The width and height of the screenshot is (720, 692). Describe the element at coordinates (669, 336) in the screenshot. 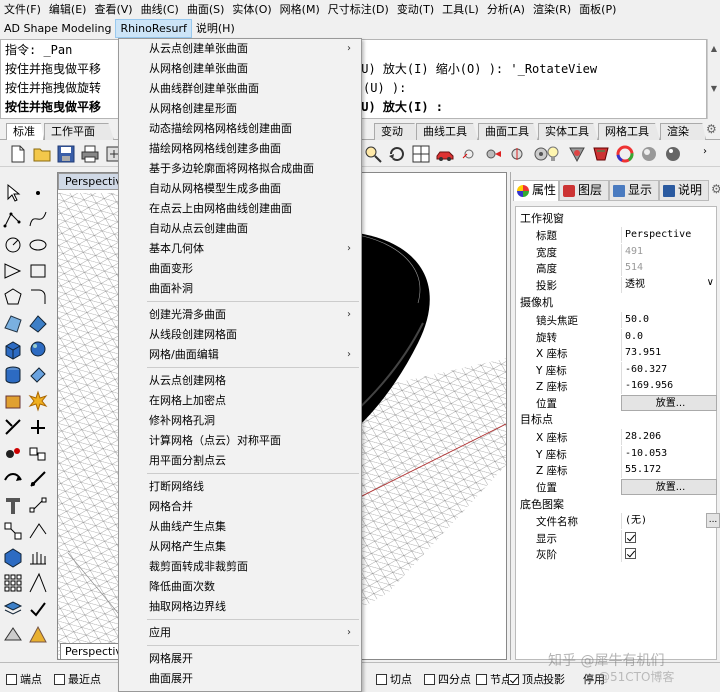

I see `property-value: 0.0` at that location.